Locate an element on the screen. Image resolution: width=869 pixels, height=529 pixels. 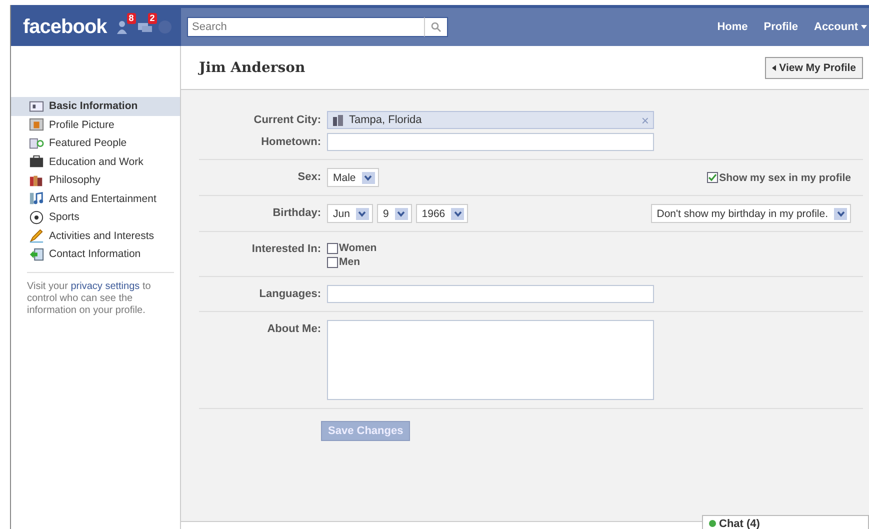
logo: facebook is located at coordinates (65, 27).